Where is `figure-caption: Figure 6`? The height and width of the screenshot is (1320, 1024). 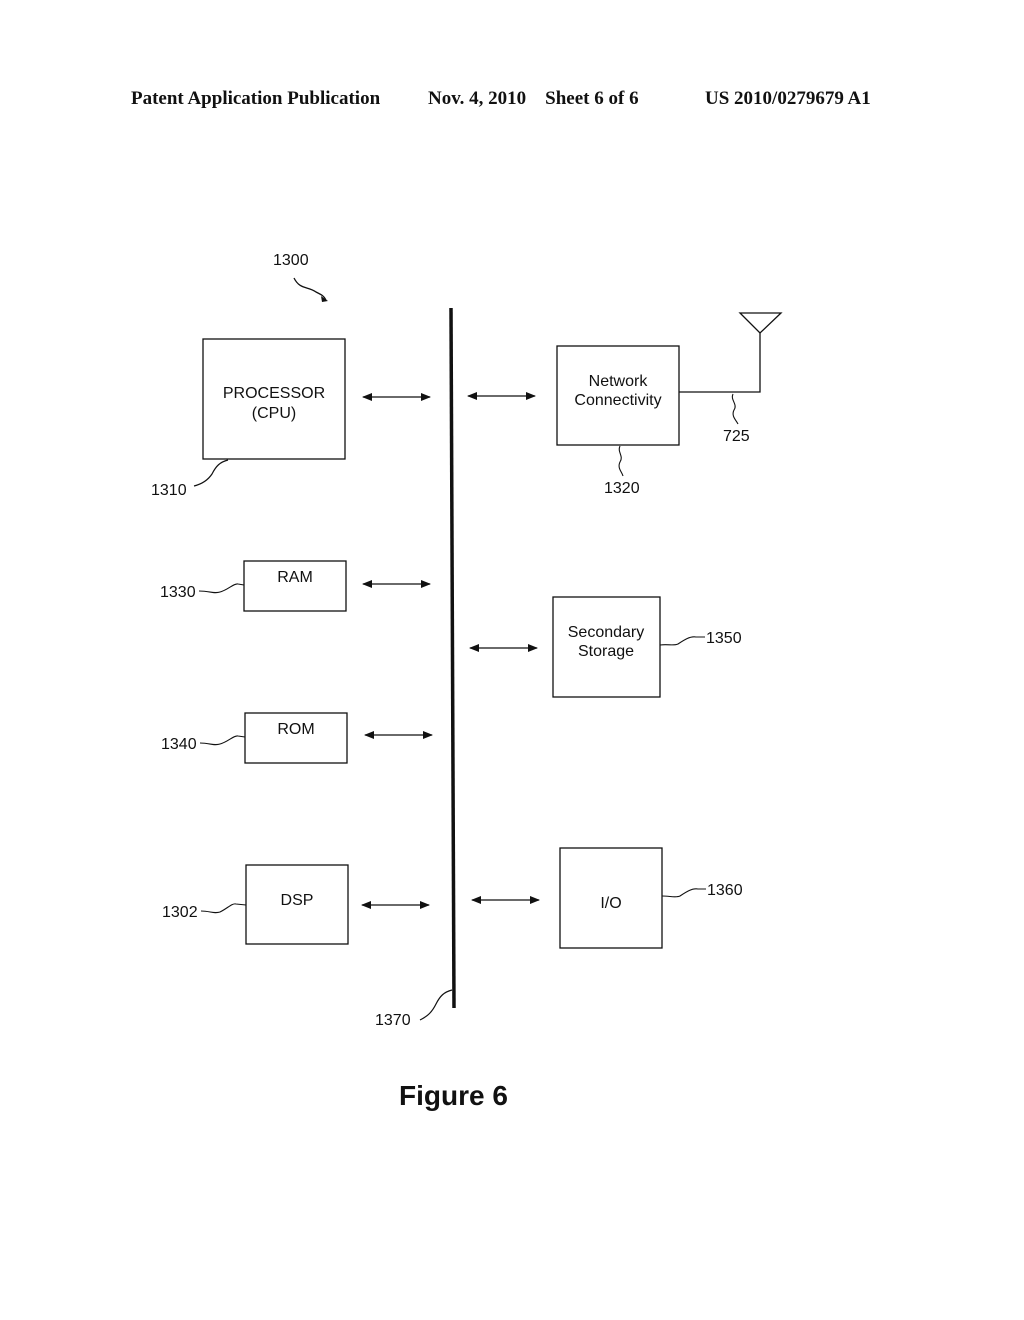
figure-caption: Figure 6 is located at coordinates (453, 1095).